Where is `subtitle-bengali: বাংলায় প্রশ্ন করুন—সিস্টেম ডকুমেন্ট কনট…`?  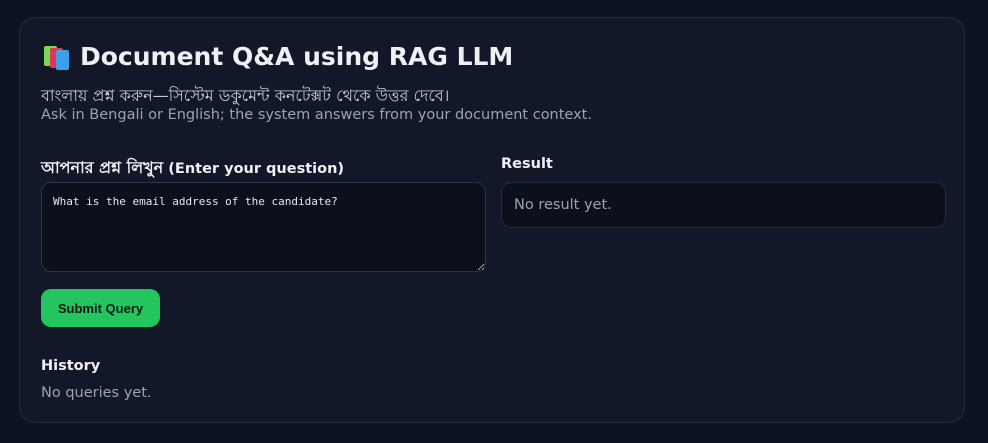 subtitle-bengali: বাংলায় প্রশ্ন করুন—সিস্টেম ডকুমেন্ট কনট… is located at coordinates (245, 95).